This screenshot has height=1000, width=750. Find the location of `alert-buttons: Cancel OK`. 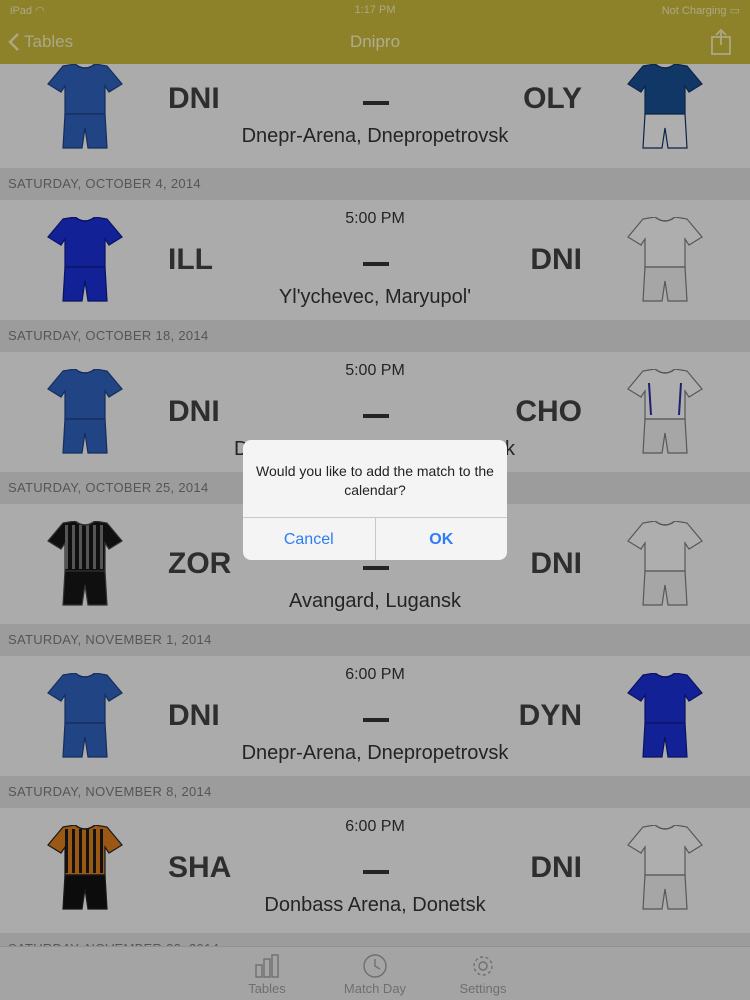

alert-buttons: Cancel OK is located at coordinates (375, 538).